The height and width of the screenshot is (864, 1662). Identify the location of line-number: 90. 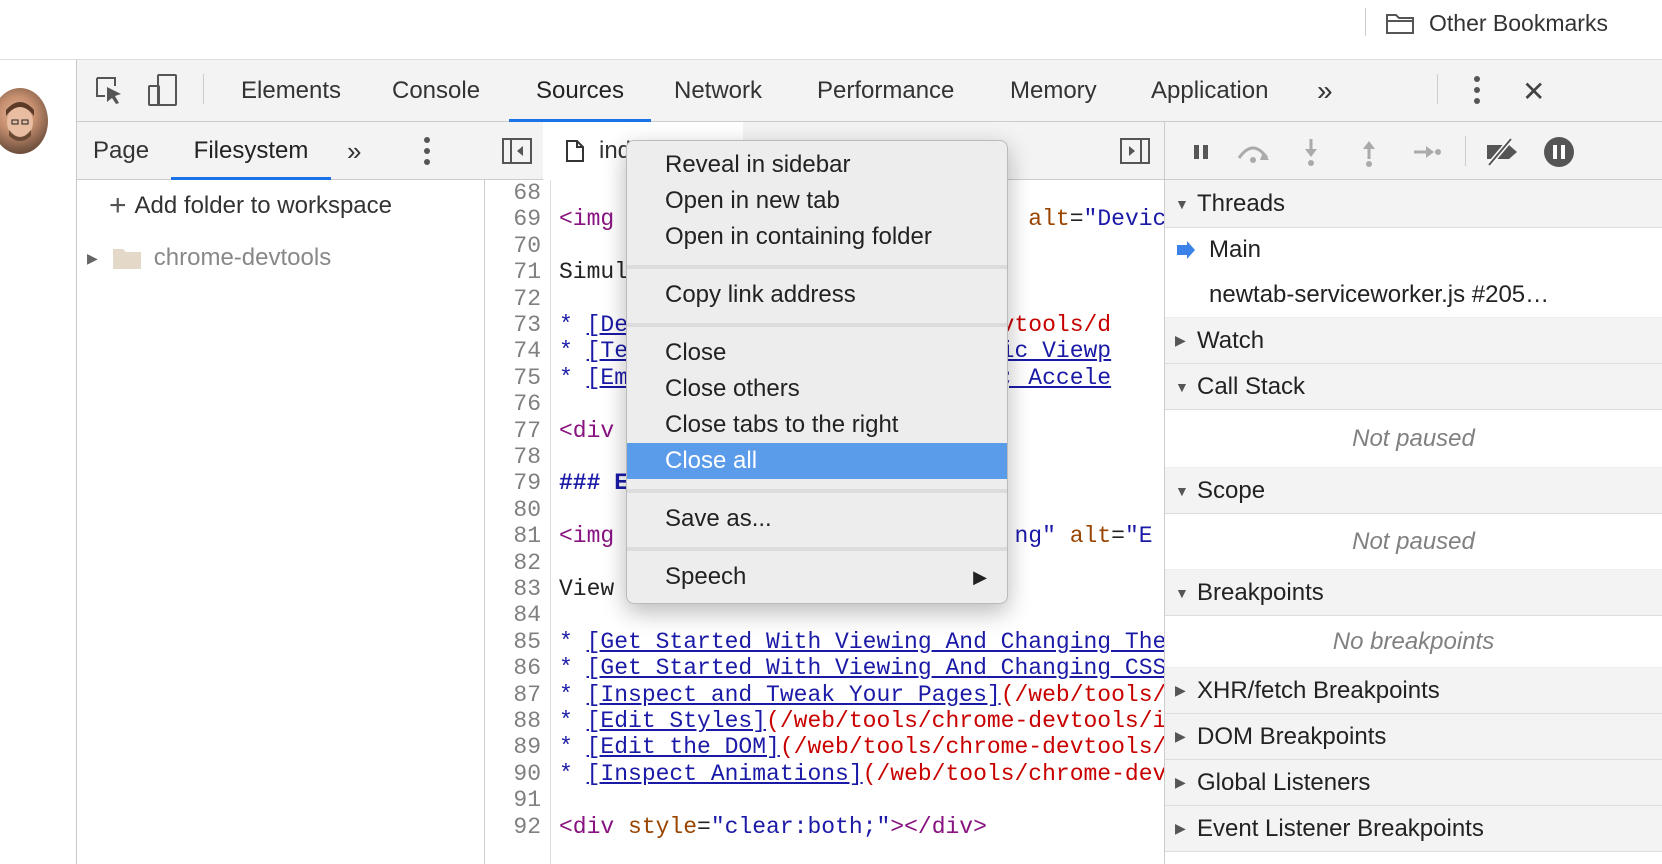
(513, 774).